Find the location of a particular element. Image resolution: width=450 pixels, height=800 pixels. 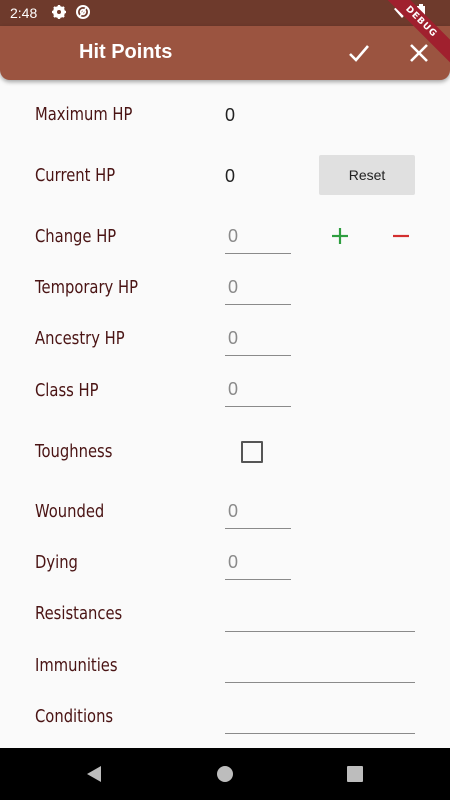

ancestry-hp-label: Ancestry HP is located at coordinates (80, 338).